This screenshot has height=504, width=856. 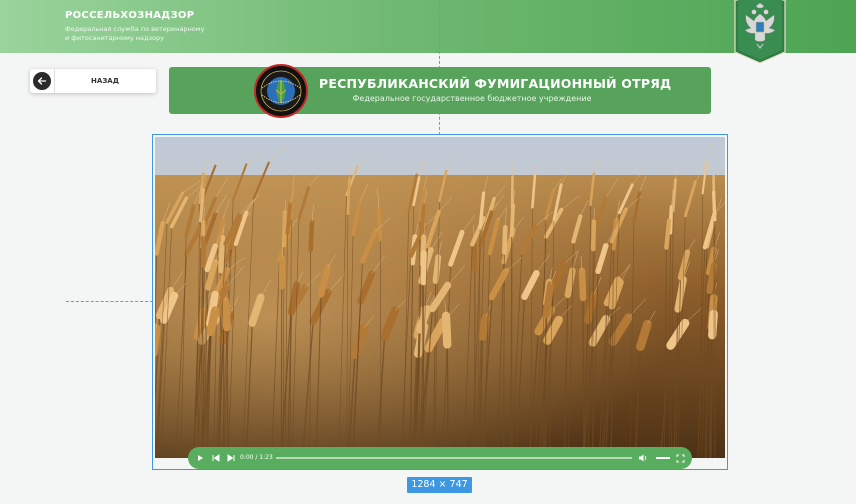 What do you see at coordinates (495, 83) in the screenshot?
I see `banner-title: РЕСПУБЛИКАНСКИЙ ФУМИГАЦИОННЫЙ ОТРЯД` at bounding box center [495, 83].